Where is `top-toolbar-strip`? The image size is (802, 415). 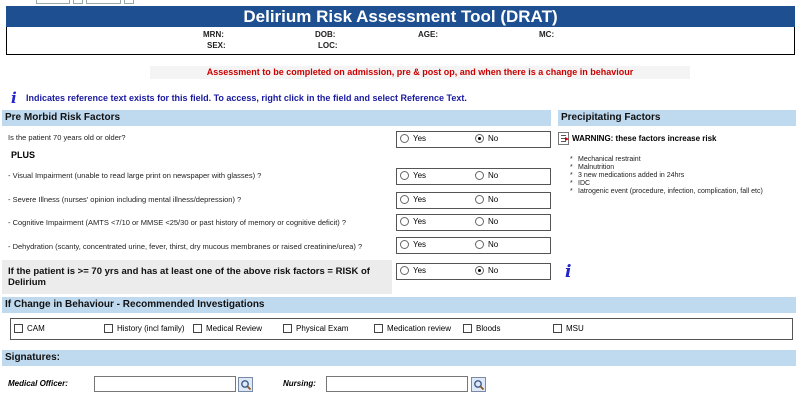
top-toolbar-strip is located at coordinates (401, 2).